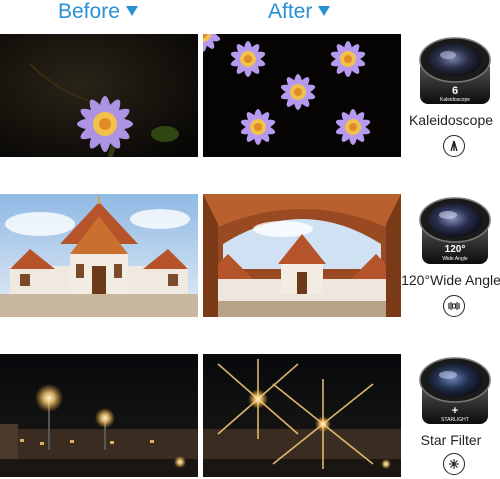 Image resolution: width=500 pixels, height=479 pixels. What do you see at coordinates (454, 306) in the screenshot?
I see `wide-angle-icon` at bounding box center [454, 306].